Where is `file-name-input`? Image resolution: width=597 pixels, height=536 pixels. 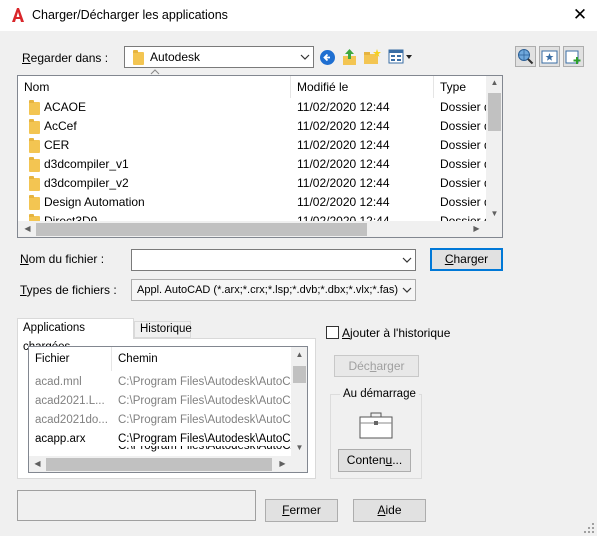
file-name-input is located at coordinates (273, 260).